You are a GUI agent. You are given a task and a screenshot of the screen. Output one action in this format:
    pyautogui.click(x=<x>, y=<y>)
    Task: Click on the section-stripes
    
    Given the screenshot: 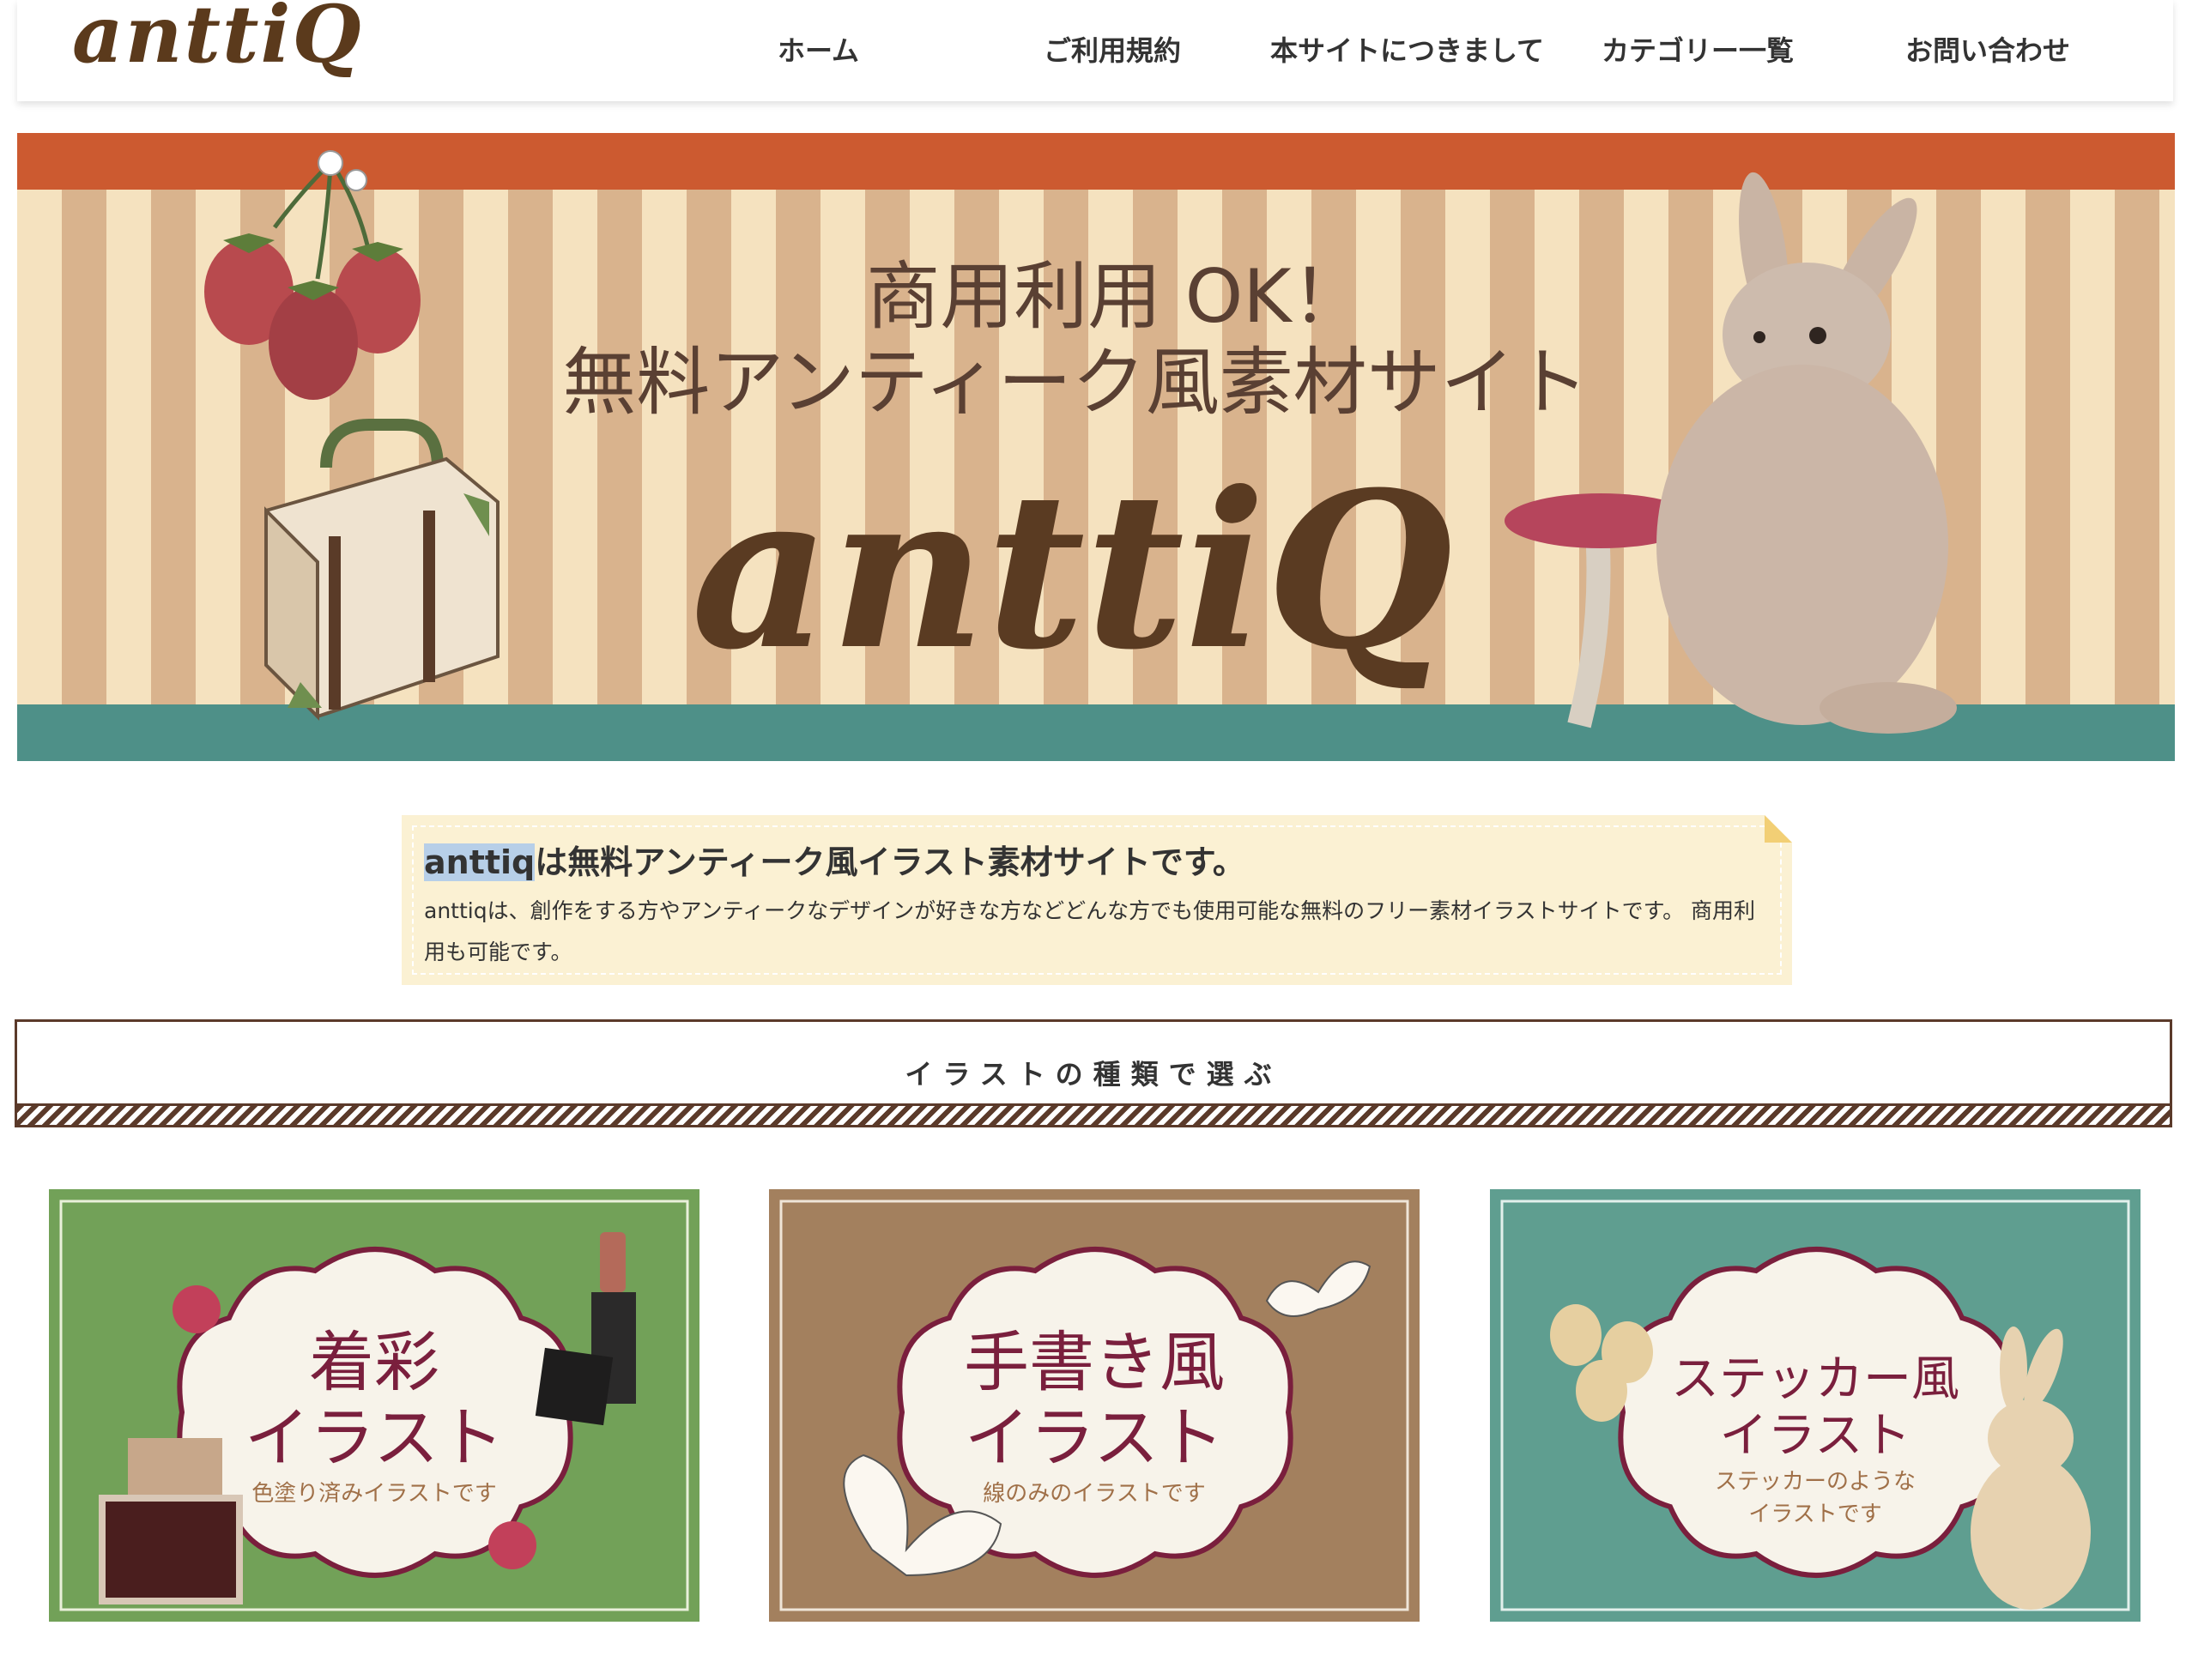 What is the action you would take?
    pyautogui.click(x=1093, y=1114)
    